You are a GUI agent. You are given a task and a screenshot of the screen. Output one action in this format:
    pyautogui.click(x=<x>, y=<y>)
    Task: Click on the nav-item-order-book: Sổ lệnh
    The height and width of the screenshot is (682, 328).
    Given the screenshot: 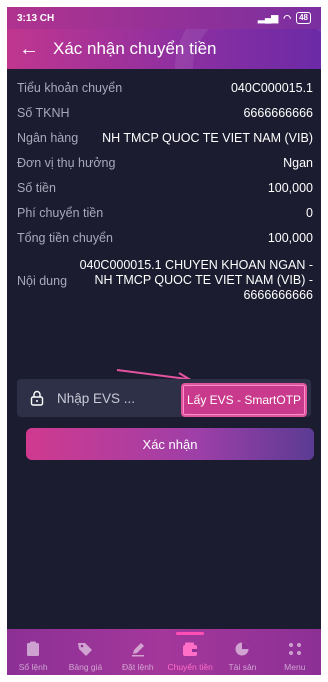 What is the action you would take?
    pyautogui.click(x=33, y=657)
    